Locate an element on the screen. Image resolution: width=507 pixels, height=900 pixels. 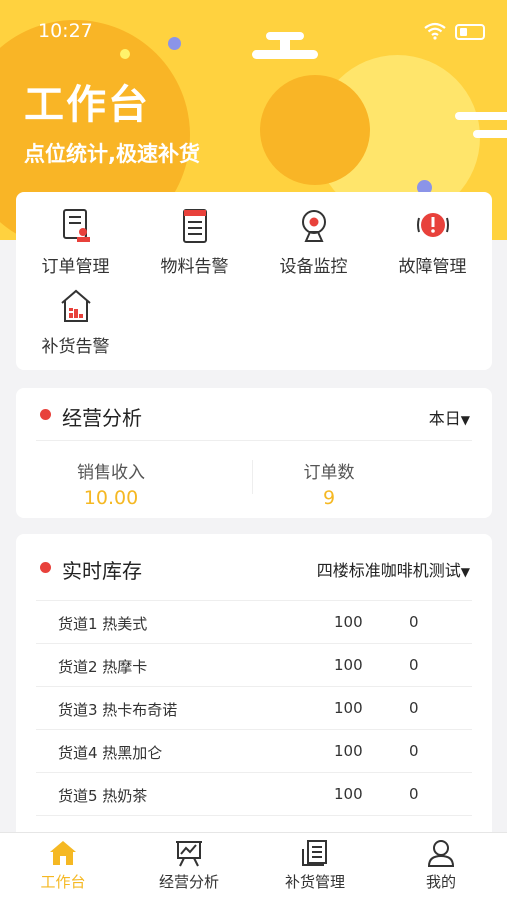
orders-value: 9 is located at coordinates (329, 498).